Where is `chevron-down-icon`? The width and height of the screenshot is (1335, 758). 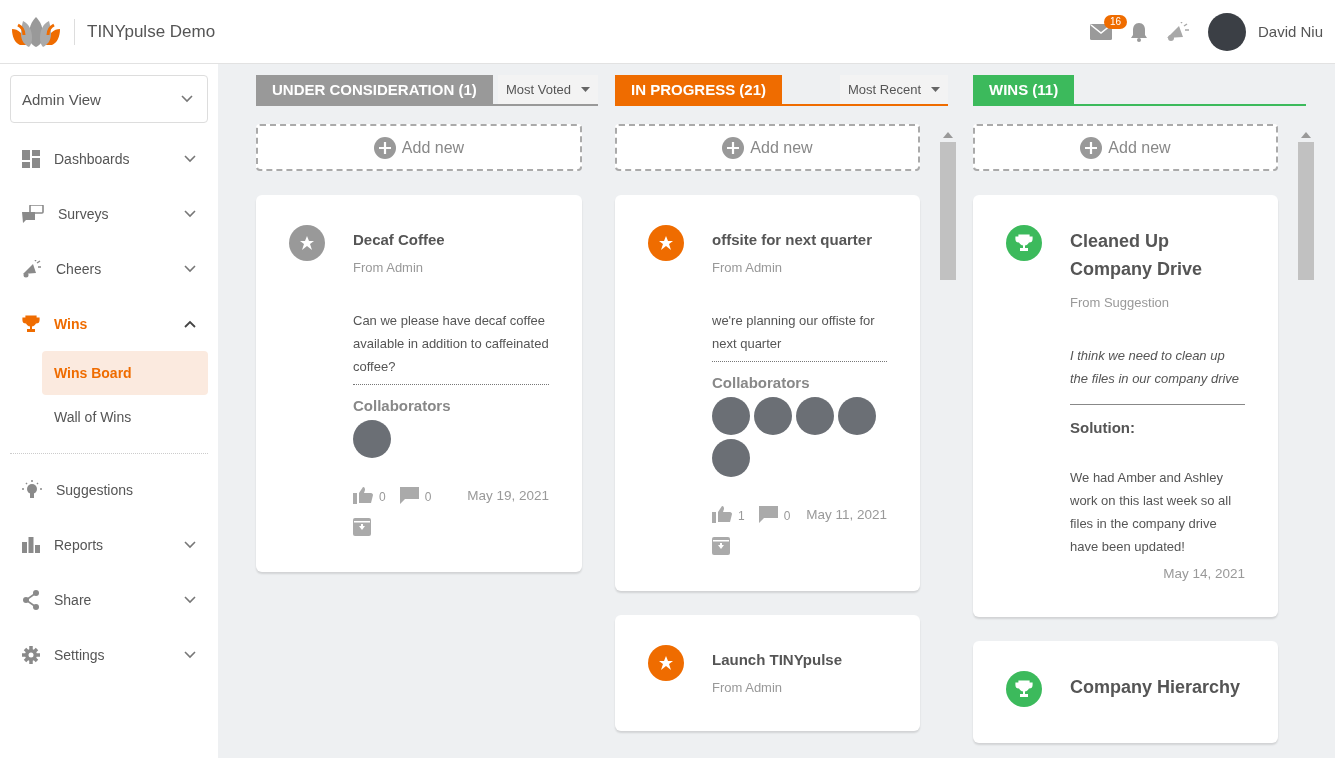
chevron-down-icon is located at coordinates (187, 99).